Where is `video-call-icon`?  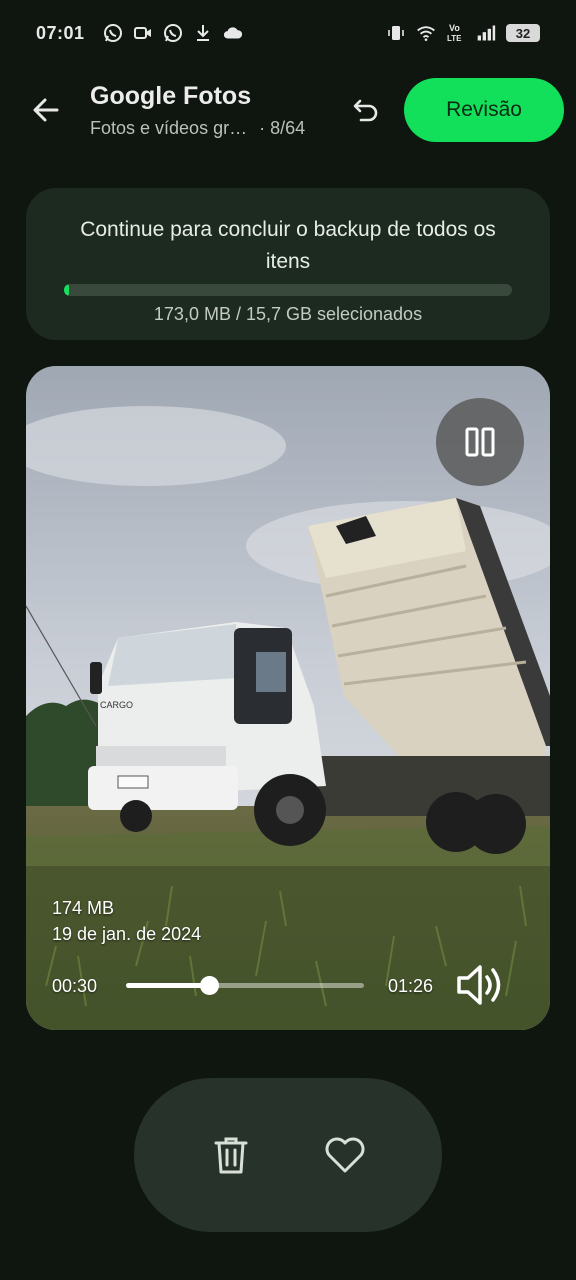 video-call-icon is located at coordinates (143, 33).